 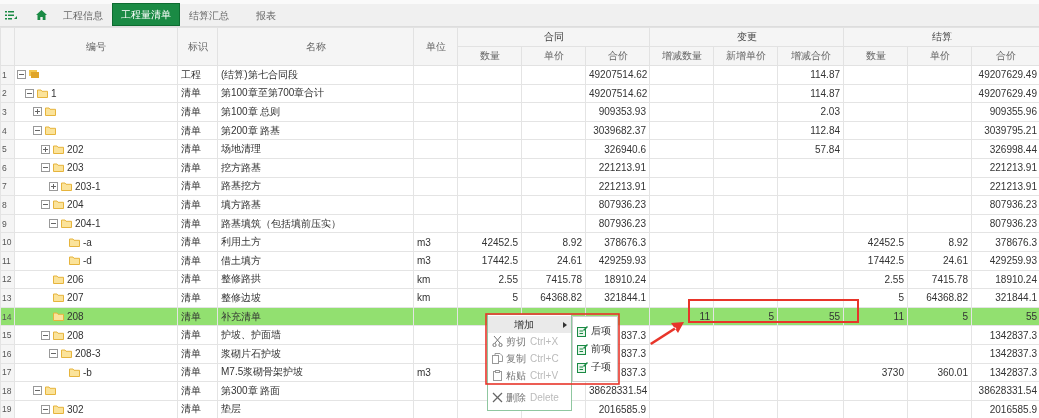 What do you see at coordinates (88, 186) in the screenshot?
I see `item-code: 203-1` at bounding box center [88, 186].